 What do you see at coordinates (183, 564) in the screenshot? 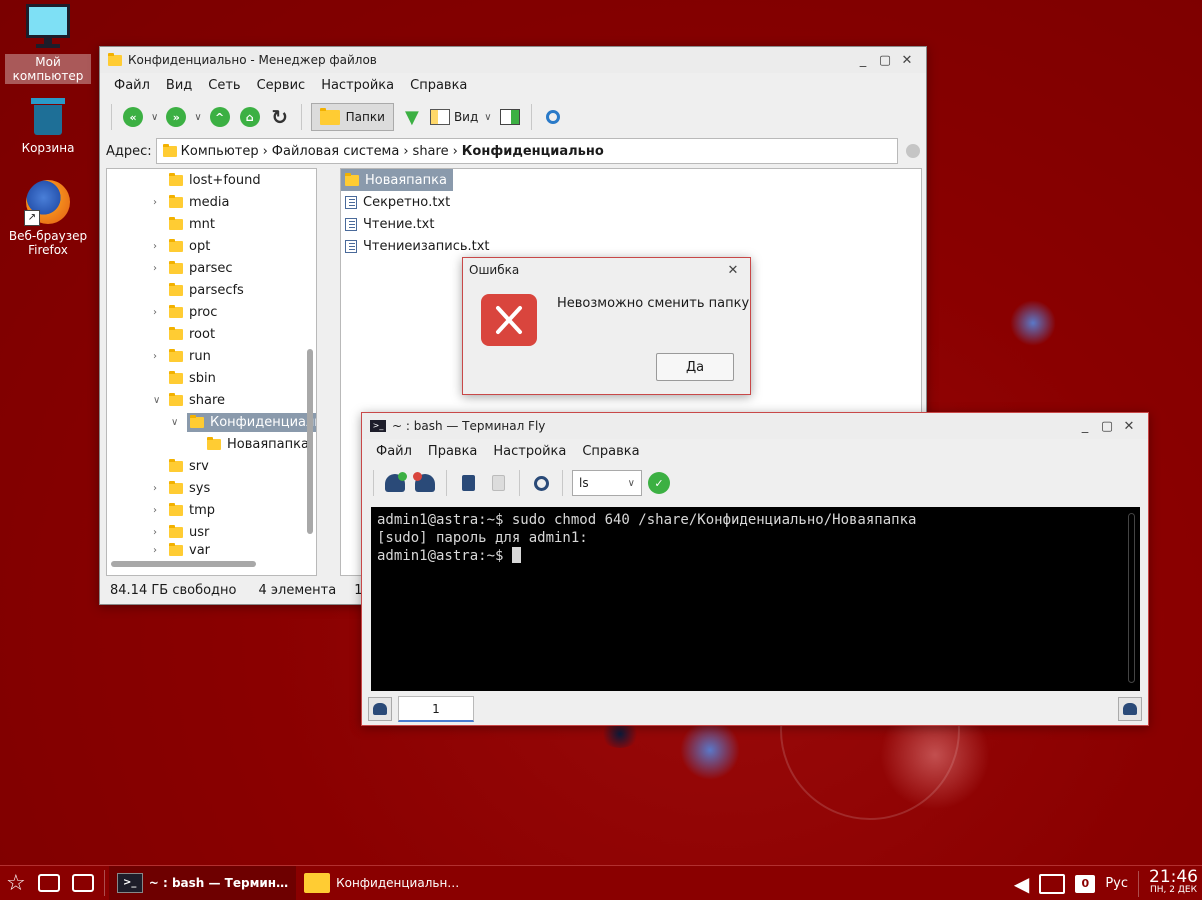
I see `tree-horizontal-scrollbar` at bounding box center [183, 564].